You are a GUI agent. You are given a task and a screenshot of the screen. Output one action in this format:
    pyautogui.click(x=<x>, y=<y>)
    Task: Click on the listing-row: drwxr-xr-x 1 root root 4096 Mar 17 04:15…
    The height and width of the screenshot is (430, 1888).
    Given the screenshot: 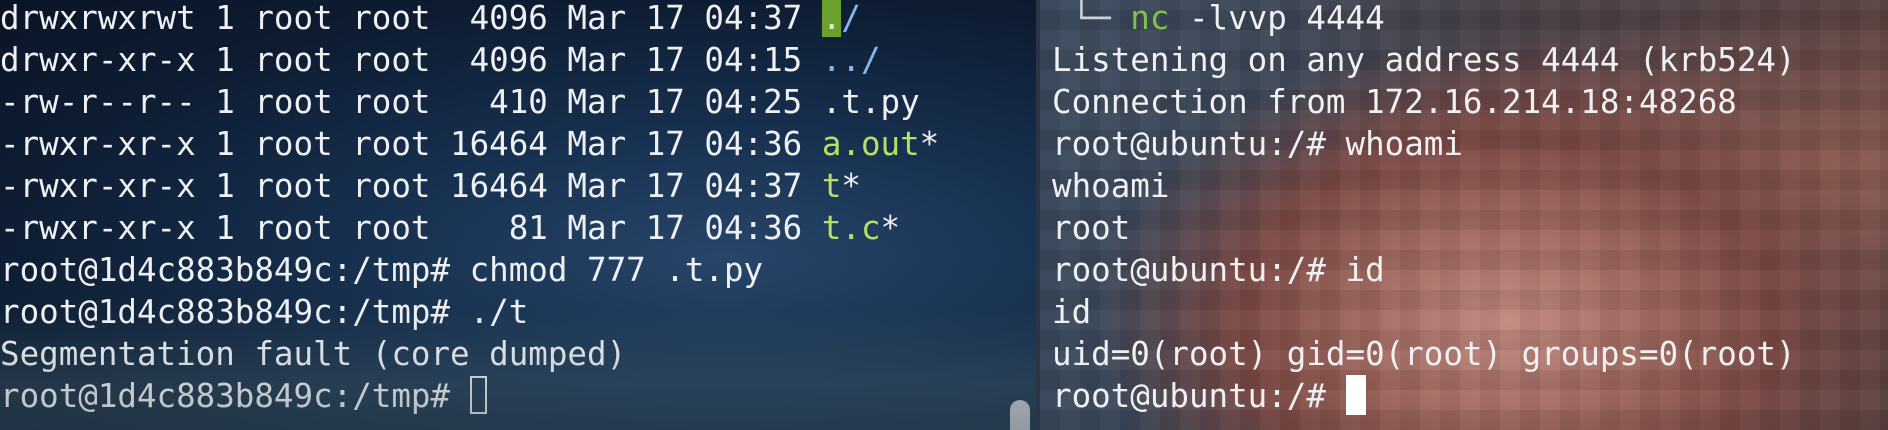 What is the action you would take?
    pyautogui.click(x=469, y=60)
    